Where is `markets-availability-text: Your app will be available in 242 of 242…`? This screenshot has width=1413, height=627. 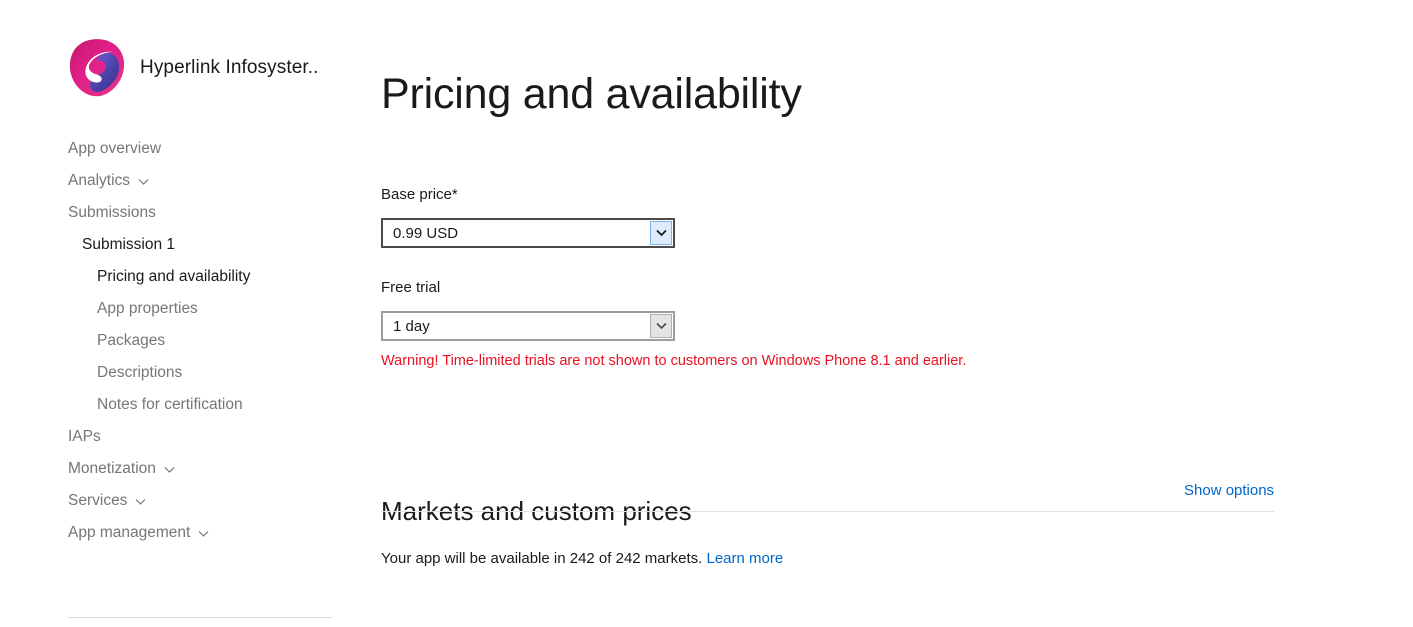
markets-availability-text: Your app will be available in 242 of 242… is located at coordinates (582, 558).